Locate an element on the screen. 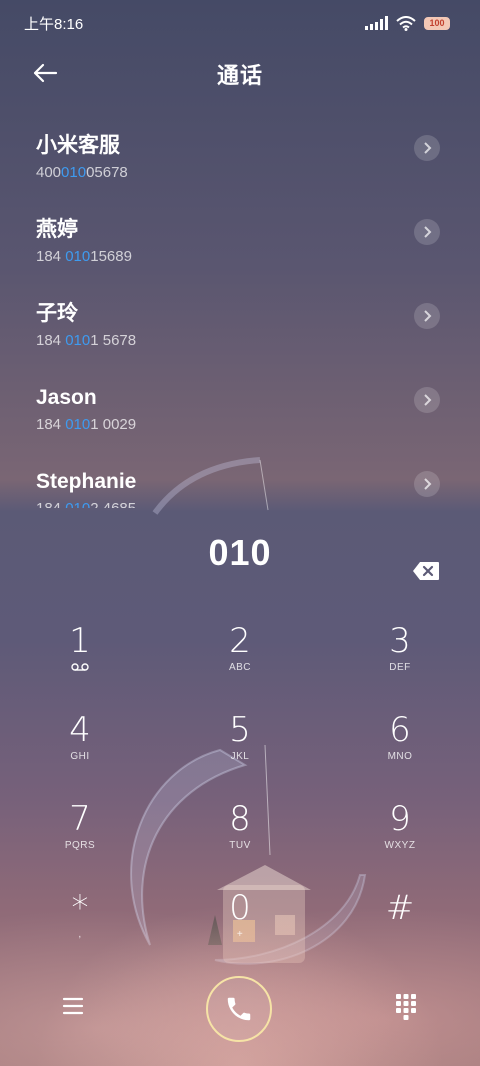  key-letters: MNO is located at coordinates (400, 756).